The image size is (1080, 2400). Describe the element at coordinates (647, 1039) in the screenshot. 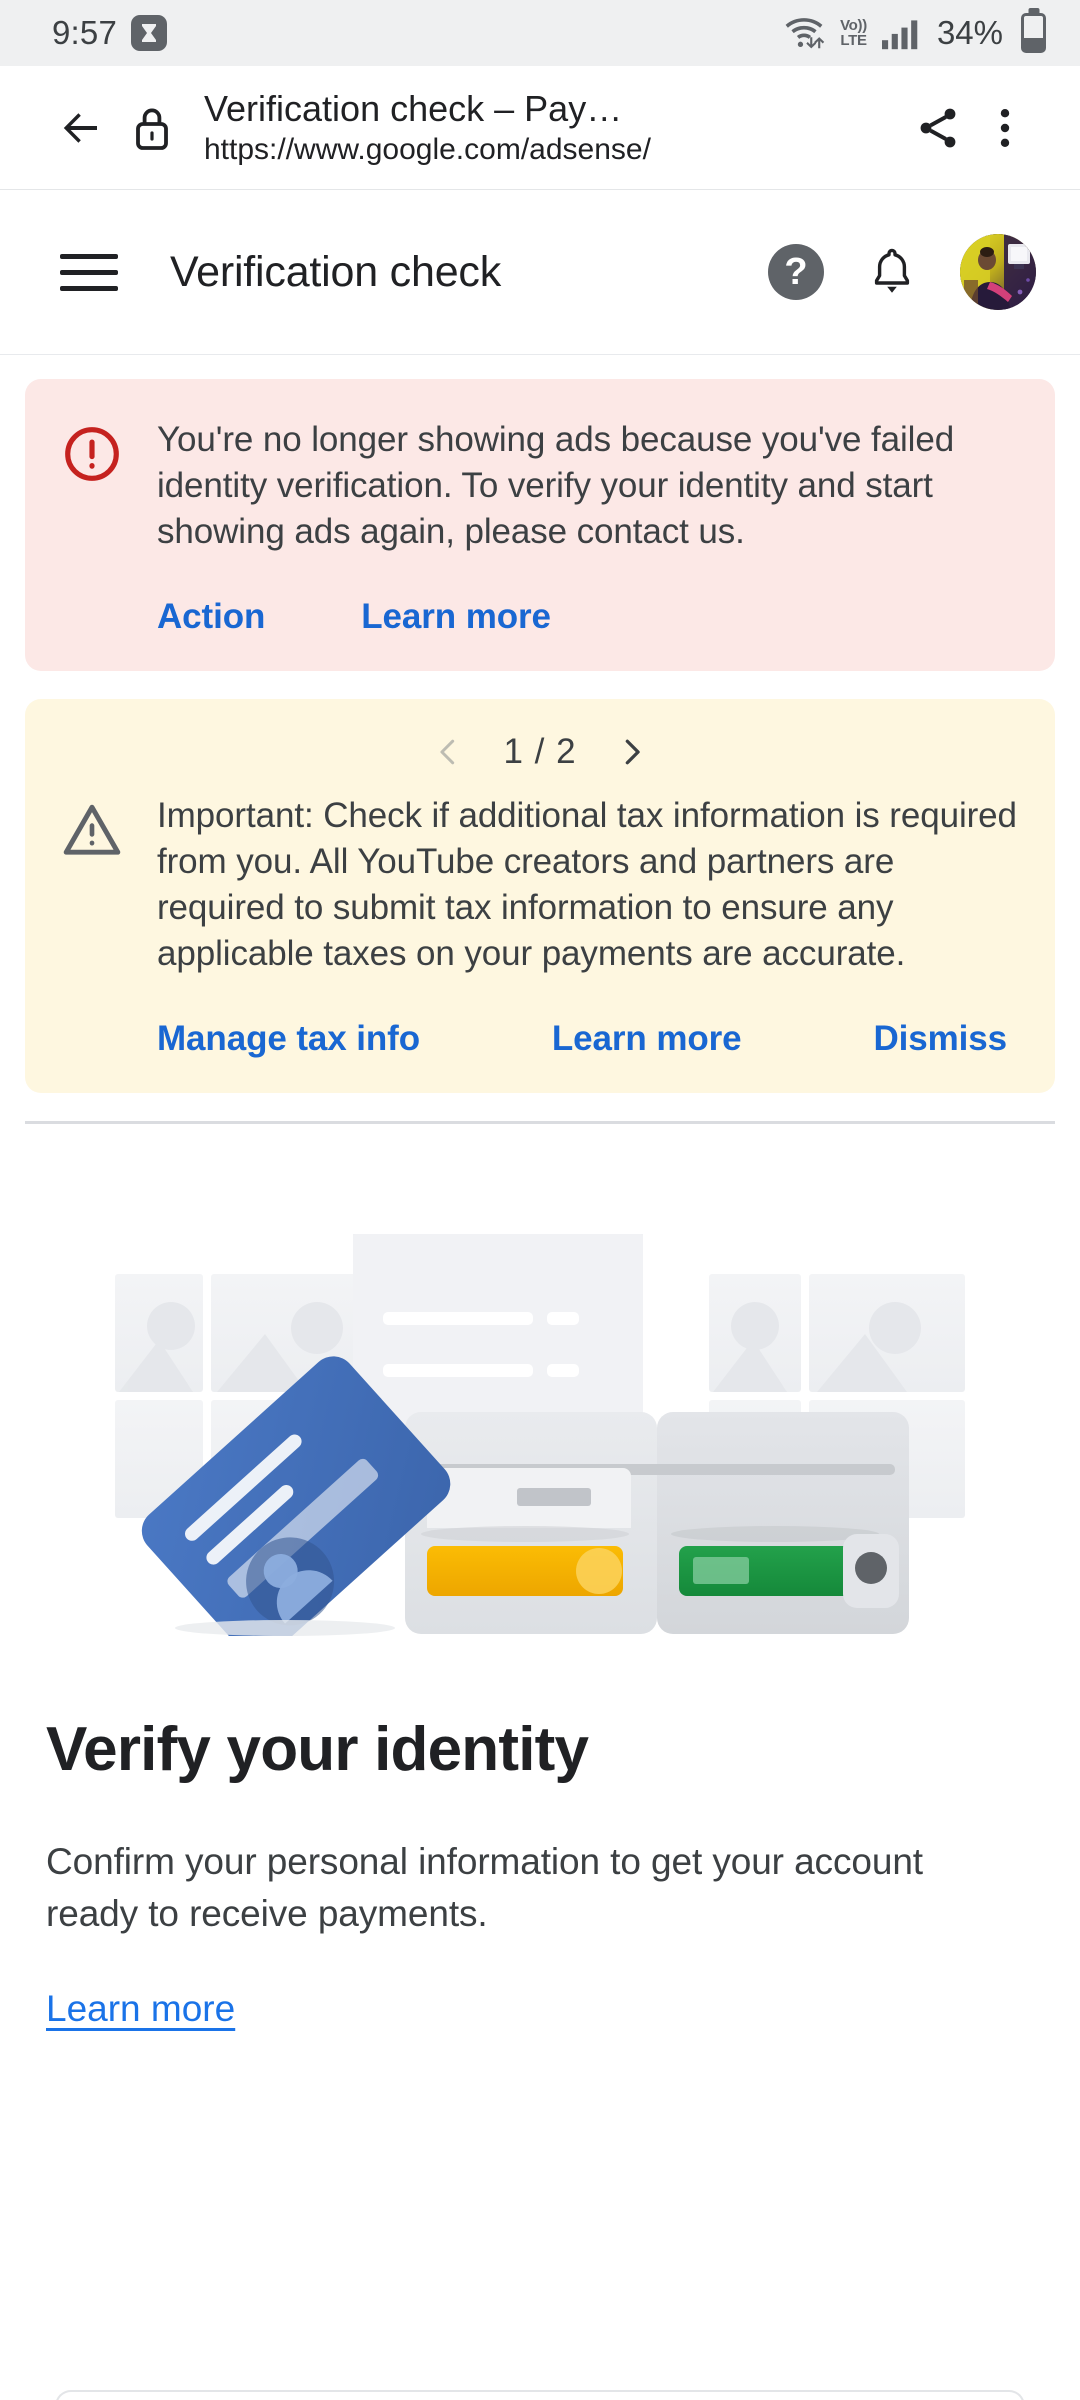

I see `warning-learn-more-link: Learn more` at that location.